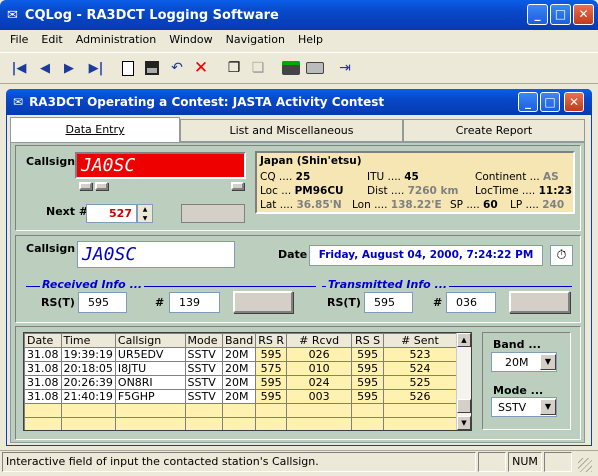 Image resolution: width=598 pixels, height=476 pixels. What do you see at coordinates (464, 340) in the screenshot?
I see `scroll-up-arrow-icon: ▲` at bounding box center [464, 340].